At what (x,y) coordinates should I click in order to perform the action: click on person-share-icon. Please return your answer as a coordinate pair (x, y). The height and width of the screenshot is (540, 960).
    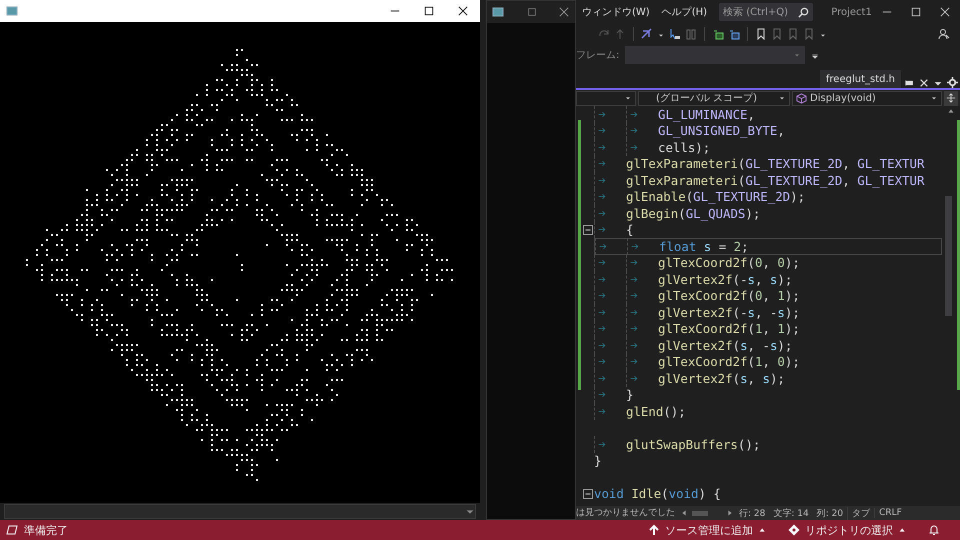
    Looking at the image, I should click on (944, 34).